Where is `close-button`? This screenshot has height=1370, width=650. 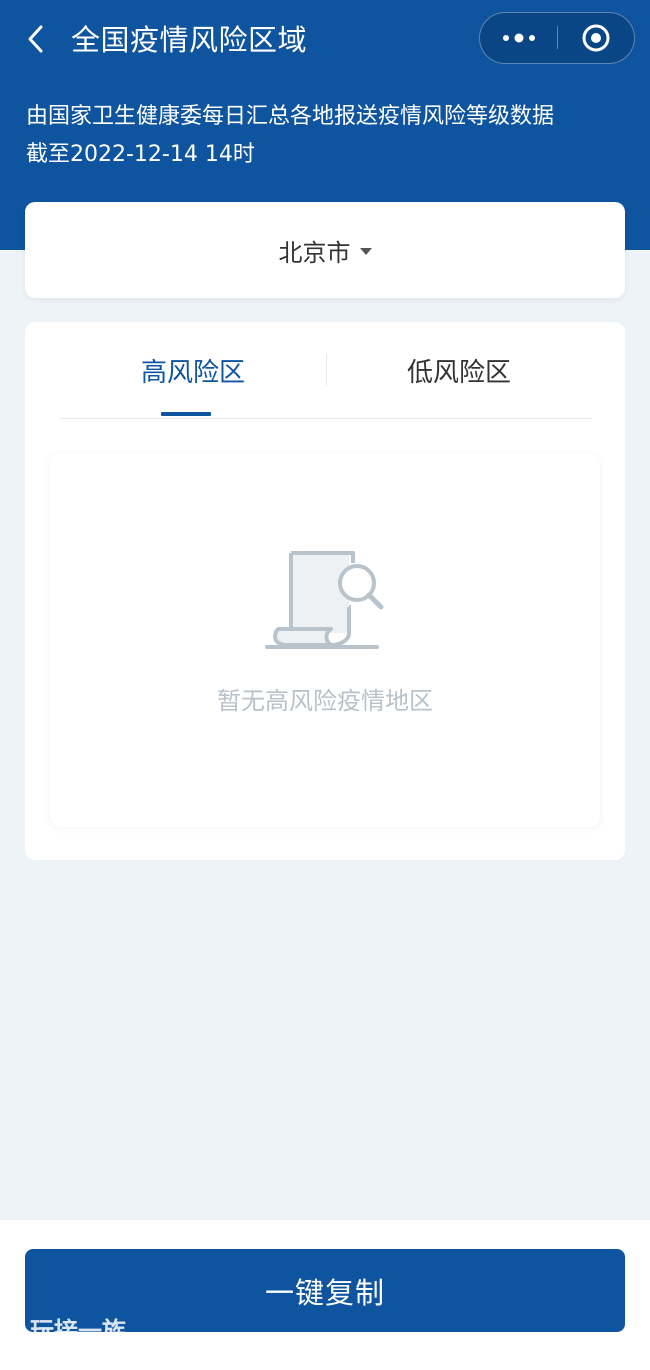
close-button is located at coordinates (595, 37).